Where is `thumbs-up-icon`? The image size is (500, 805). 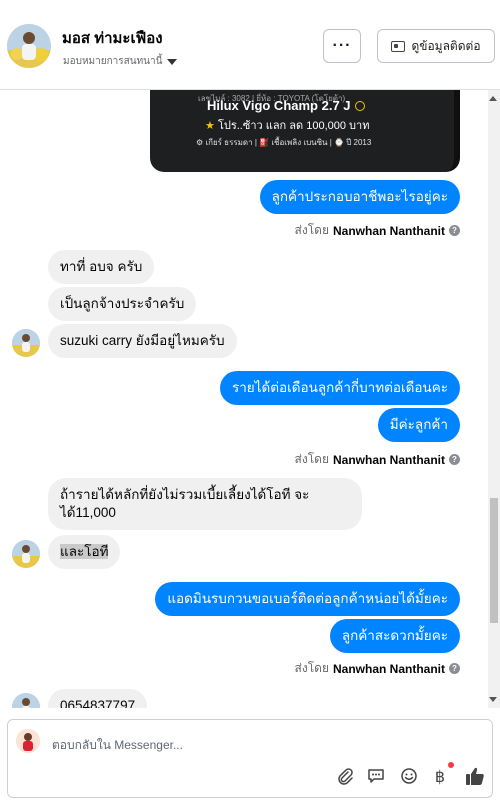 thumbs-up-icon is located at coordinates (475, 776).